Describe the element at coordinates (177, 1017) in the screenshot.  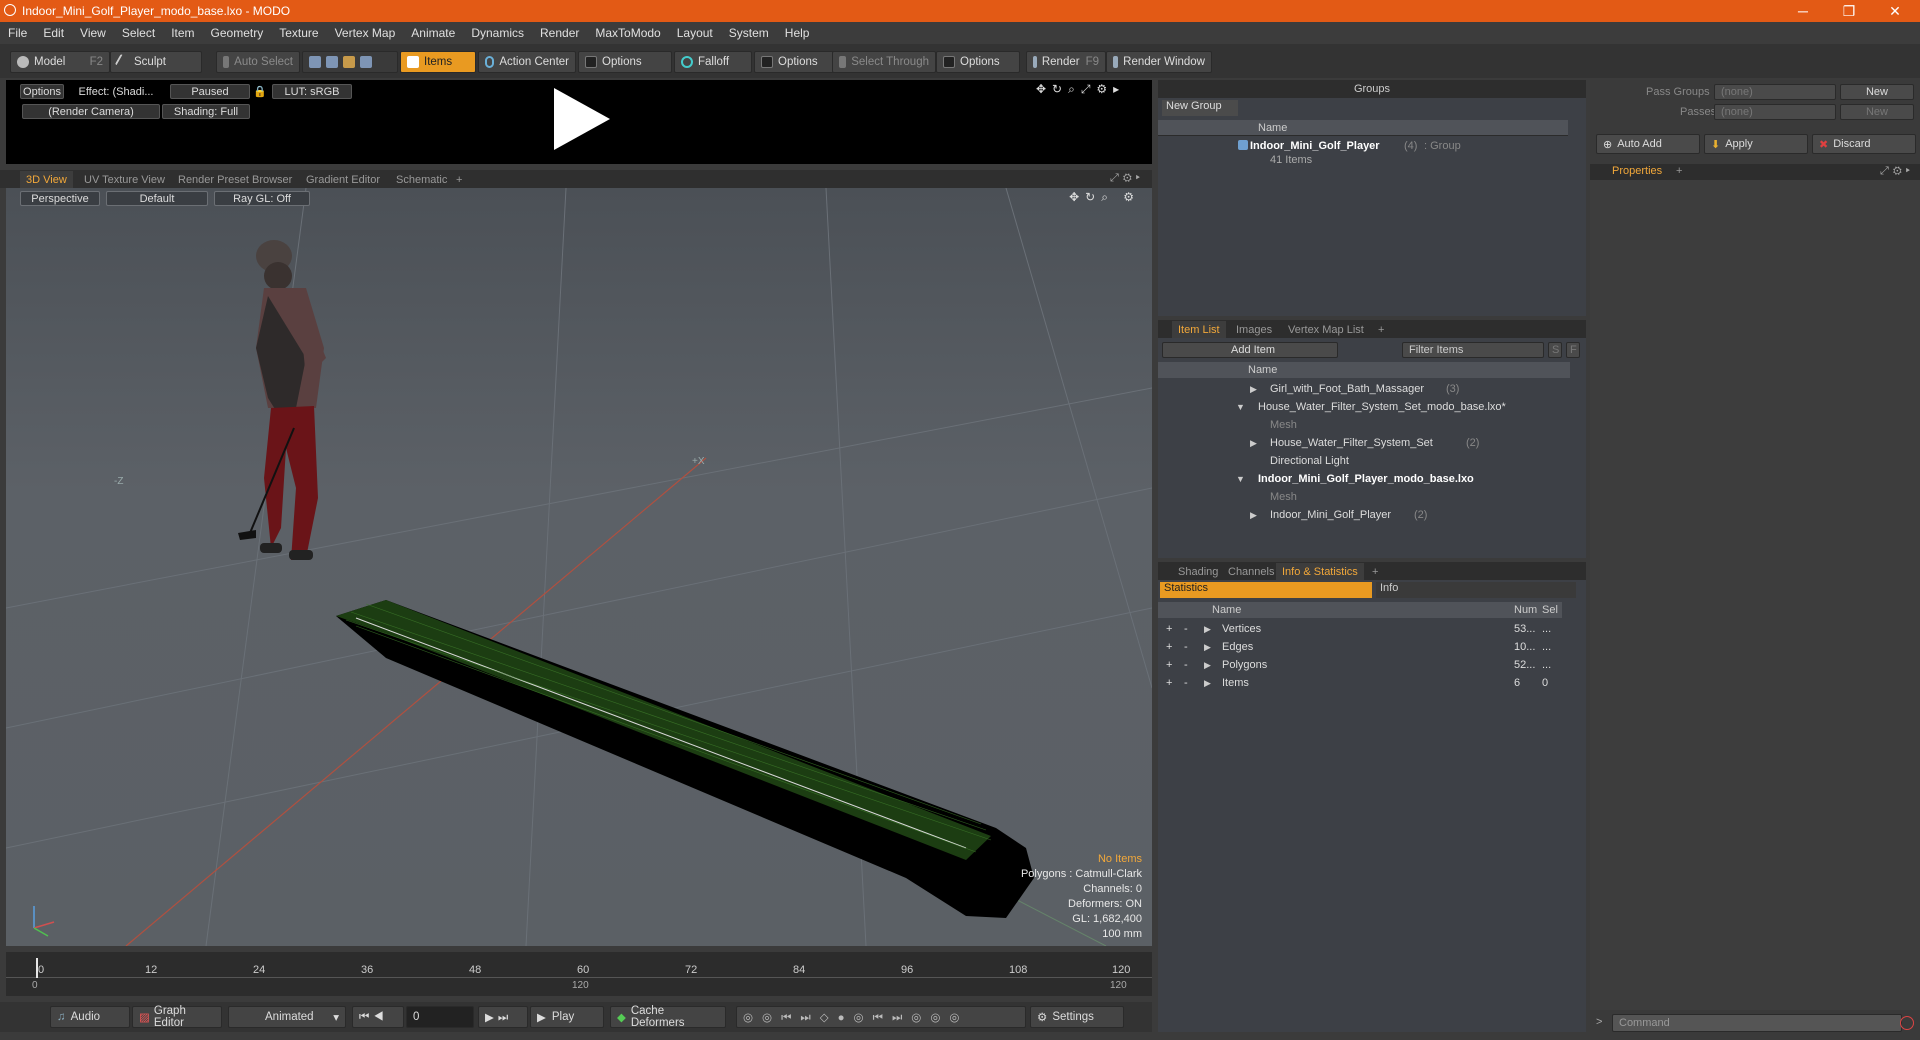
I see `graph-editor-button: ▨ Graph Editor` at that location.